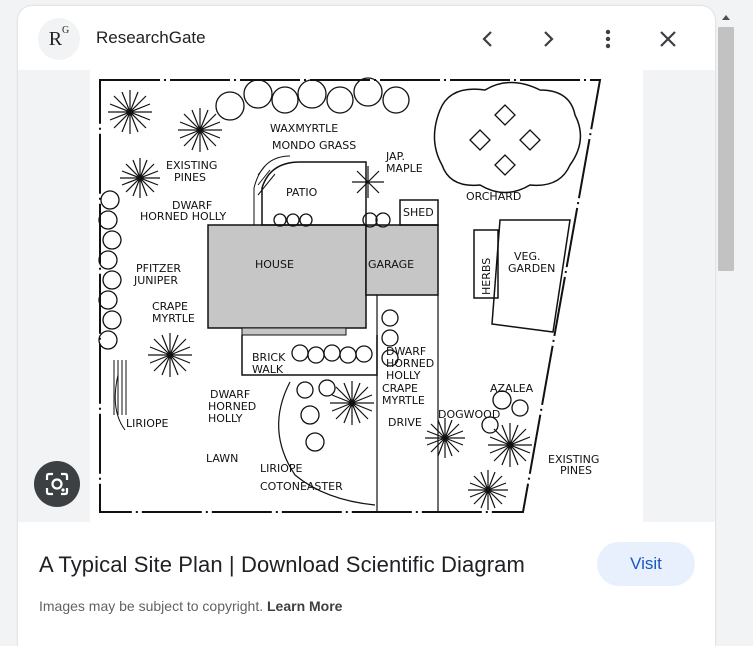 The width and height of the screenshot is (753, 646). I want to click on label-mondo-grass: MONDO GRASS, so click(314, 145).